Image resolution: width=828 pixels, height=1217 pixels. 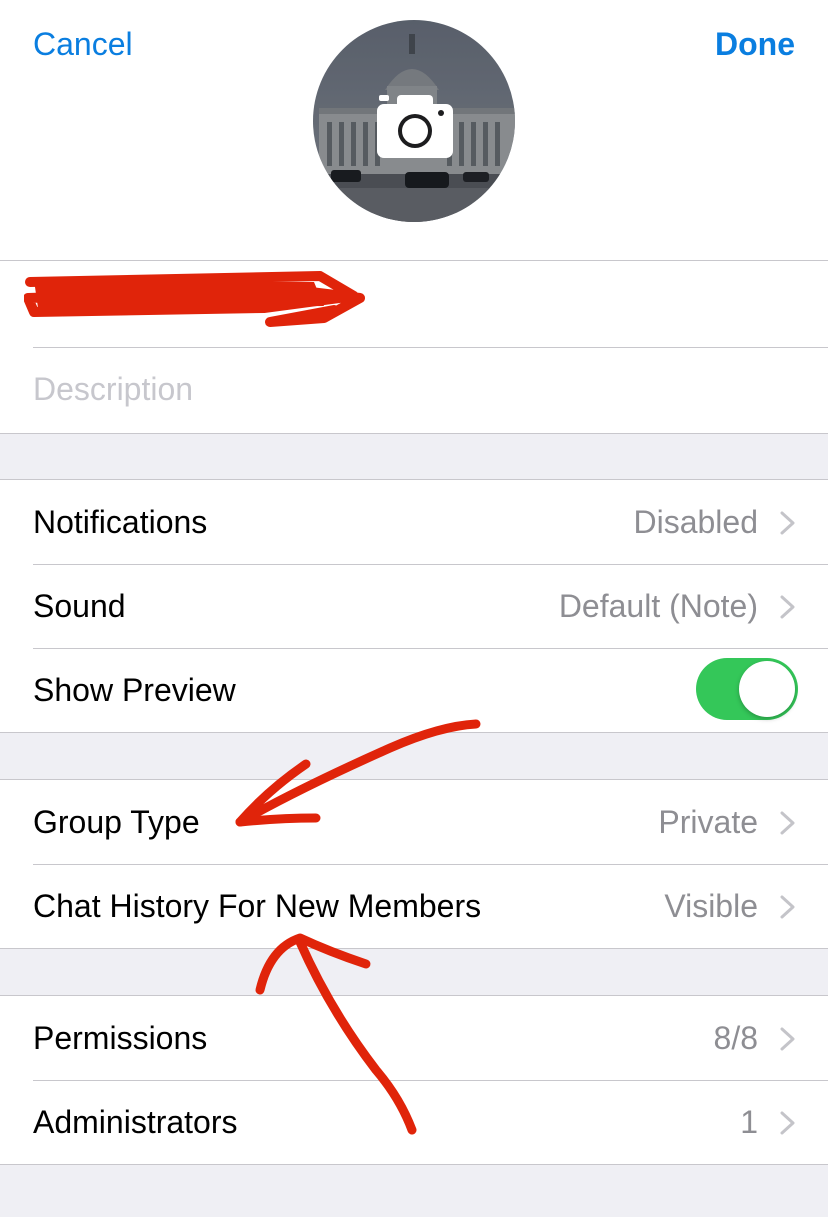 I want to click on notifications-row: Notifications Disabled, so click(x=414, y=522).